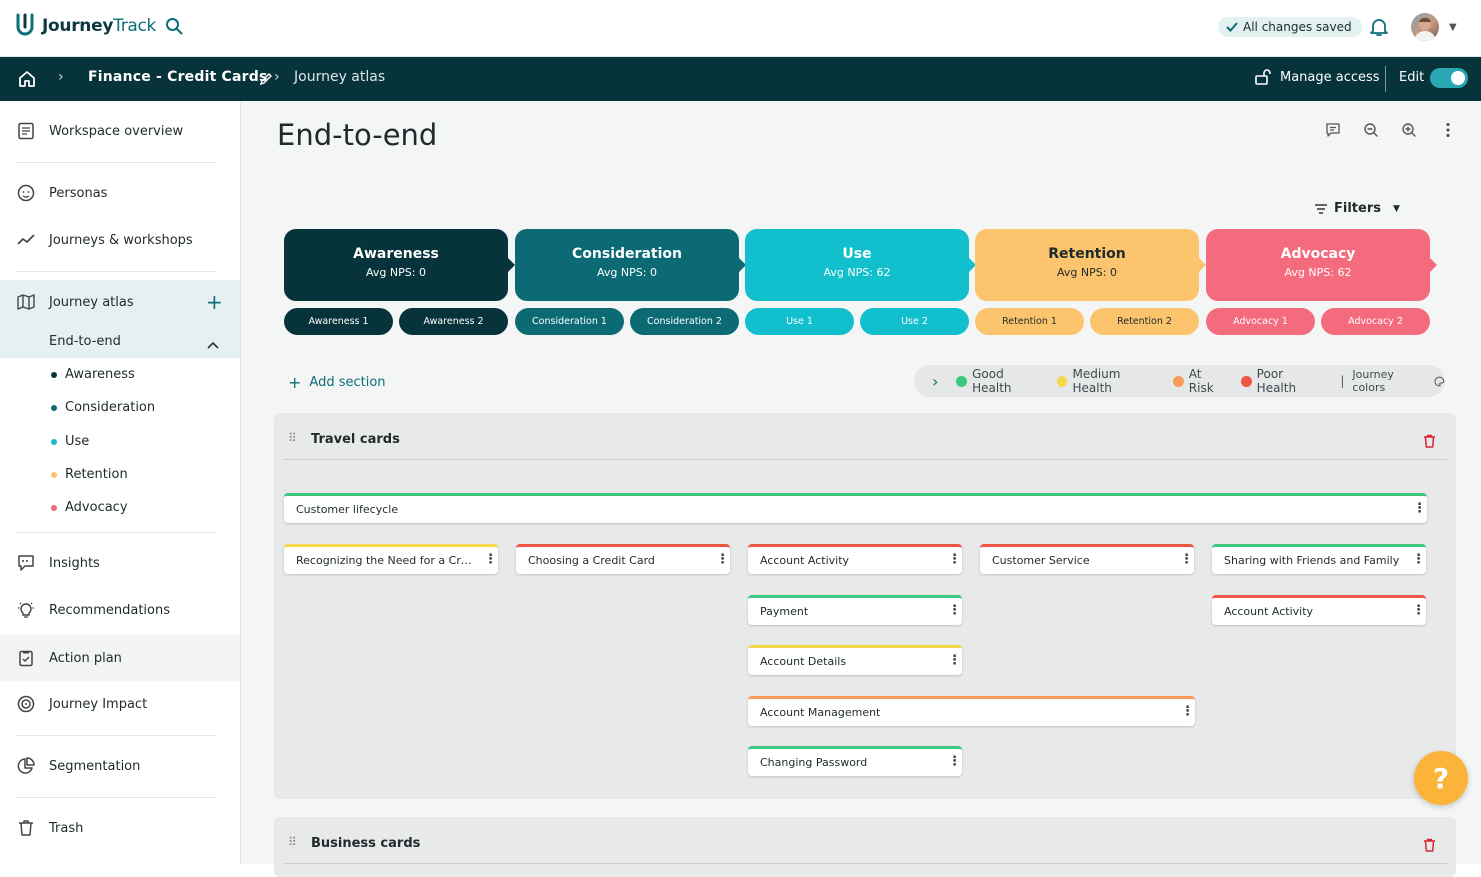 The height and width of the screenshot is (877, 1481). Describe the element at coordinates (120, 658) in the screenshot. I see `sidebar-item-action-plan: Action plan` at that location.